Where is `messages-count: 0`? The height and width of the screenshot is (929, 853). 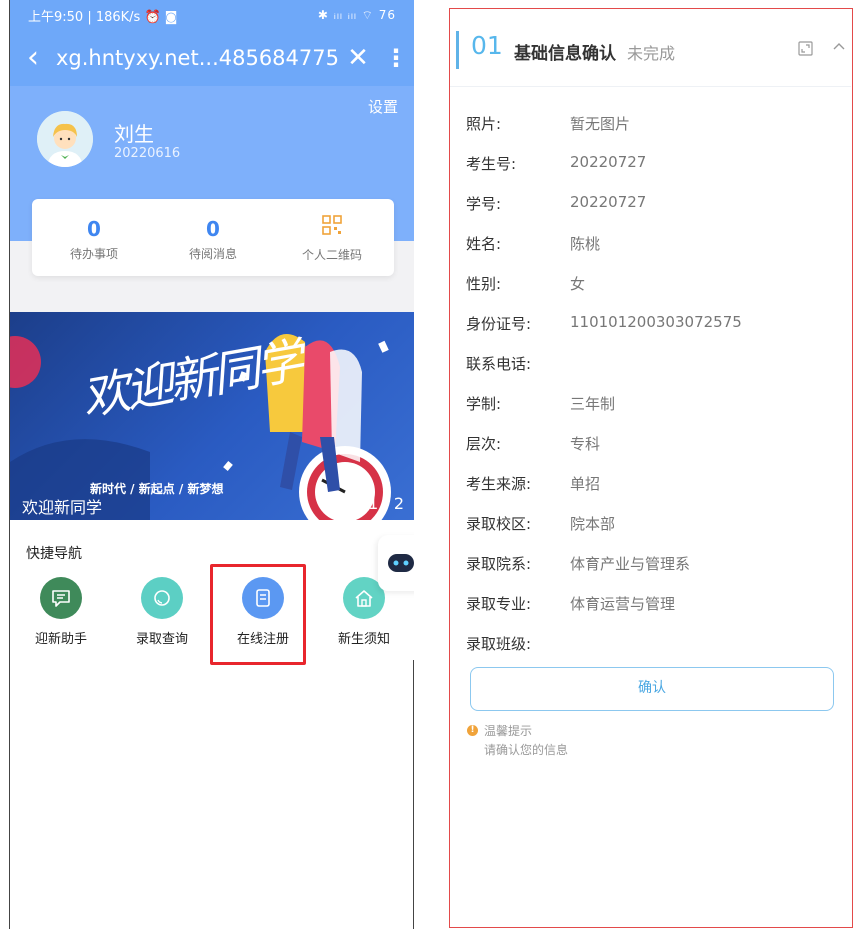
messages-count: 0 is located at coordinates (213, 229).